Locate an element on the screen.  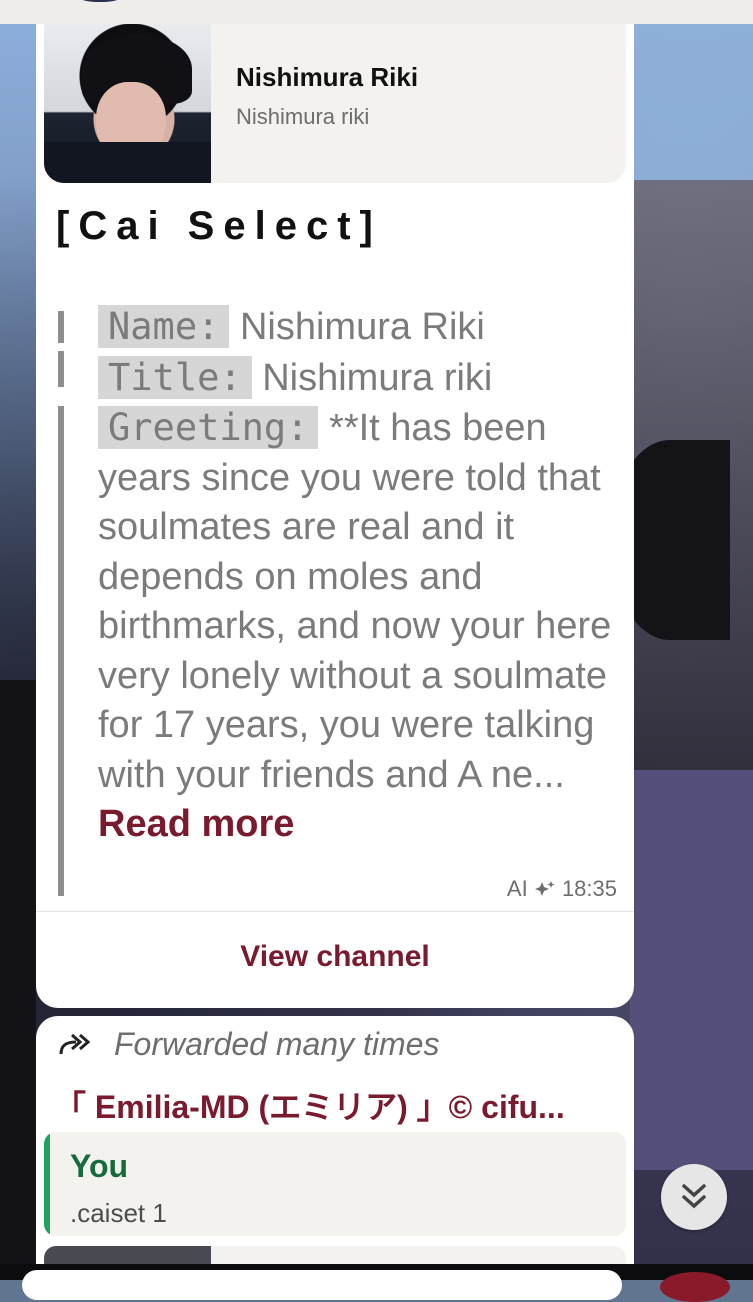
view-channel-button: View channel is located at coordinates (335, 957).